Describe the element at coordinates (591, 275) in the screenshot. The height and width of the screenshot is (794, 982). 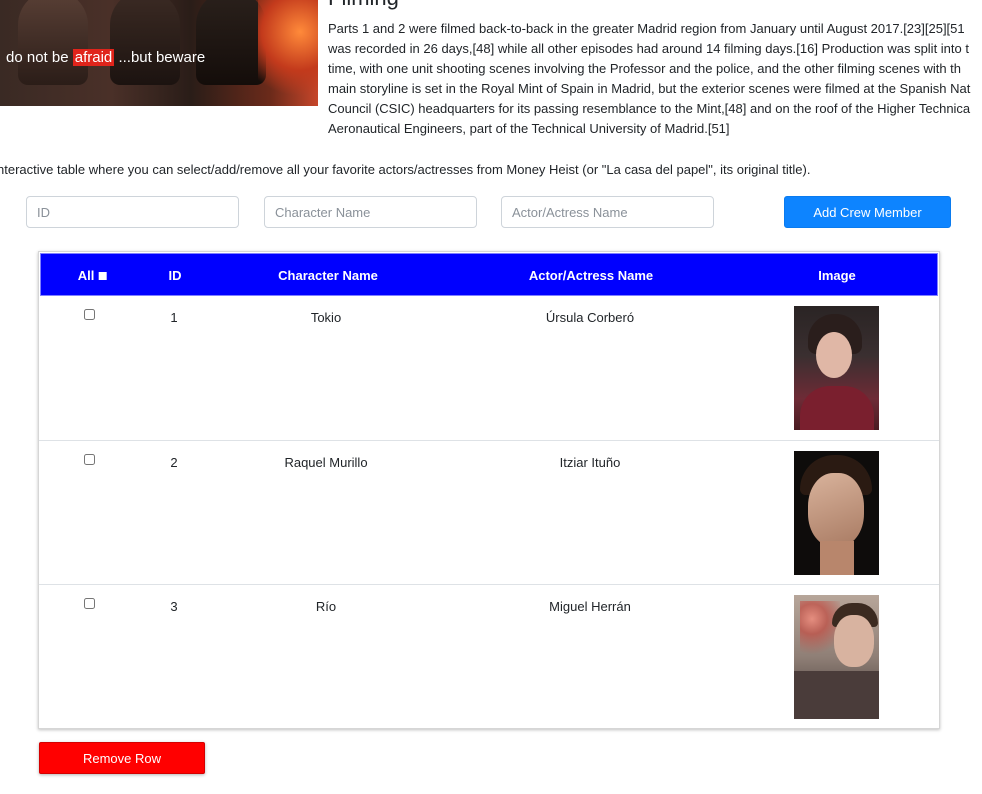
I see `actor-name-header: Actor/Actress Name` at that location.